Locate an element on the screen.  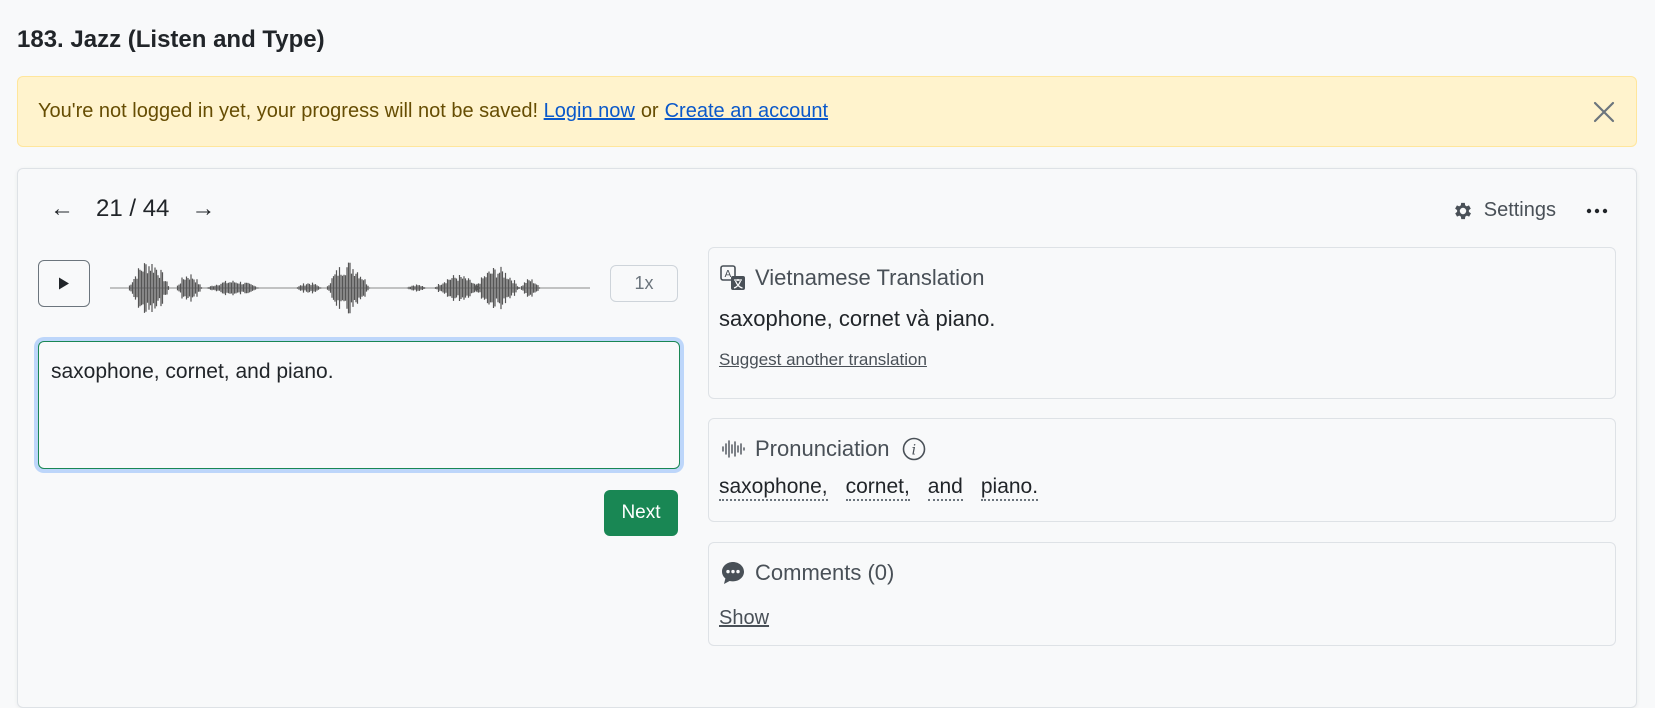
pronunciation-word: cornet, is located at coordinates (877, 488).